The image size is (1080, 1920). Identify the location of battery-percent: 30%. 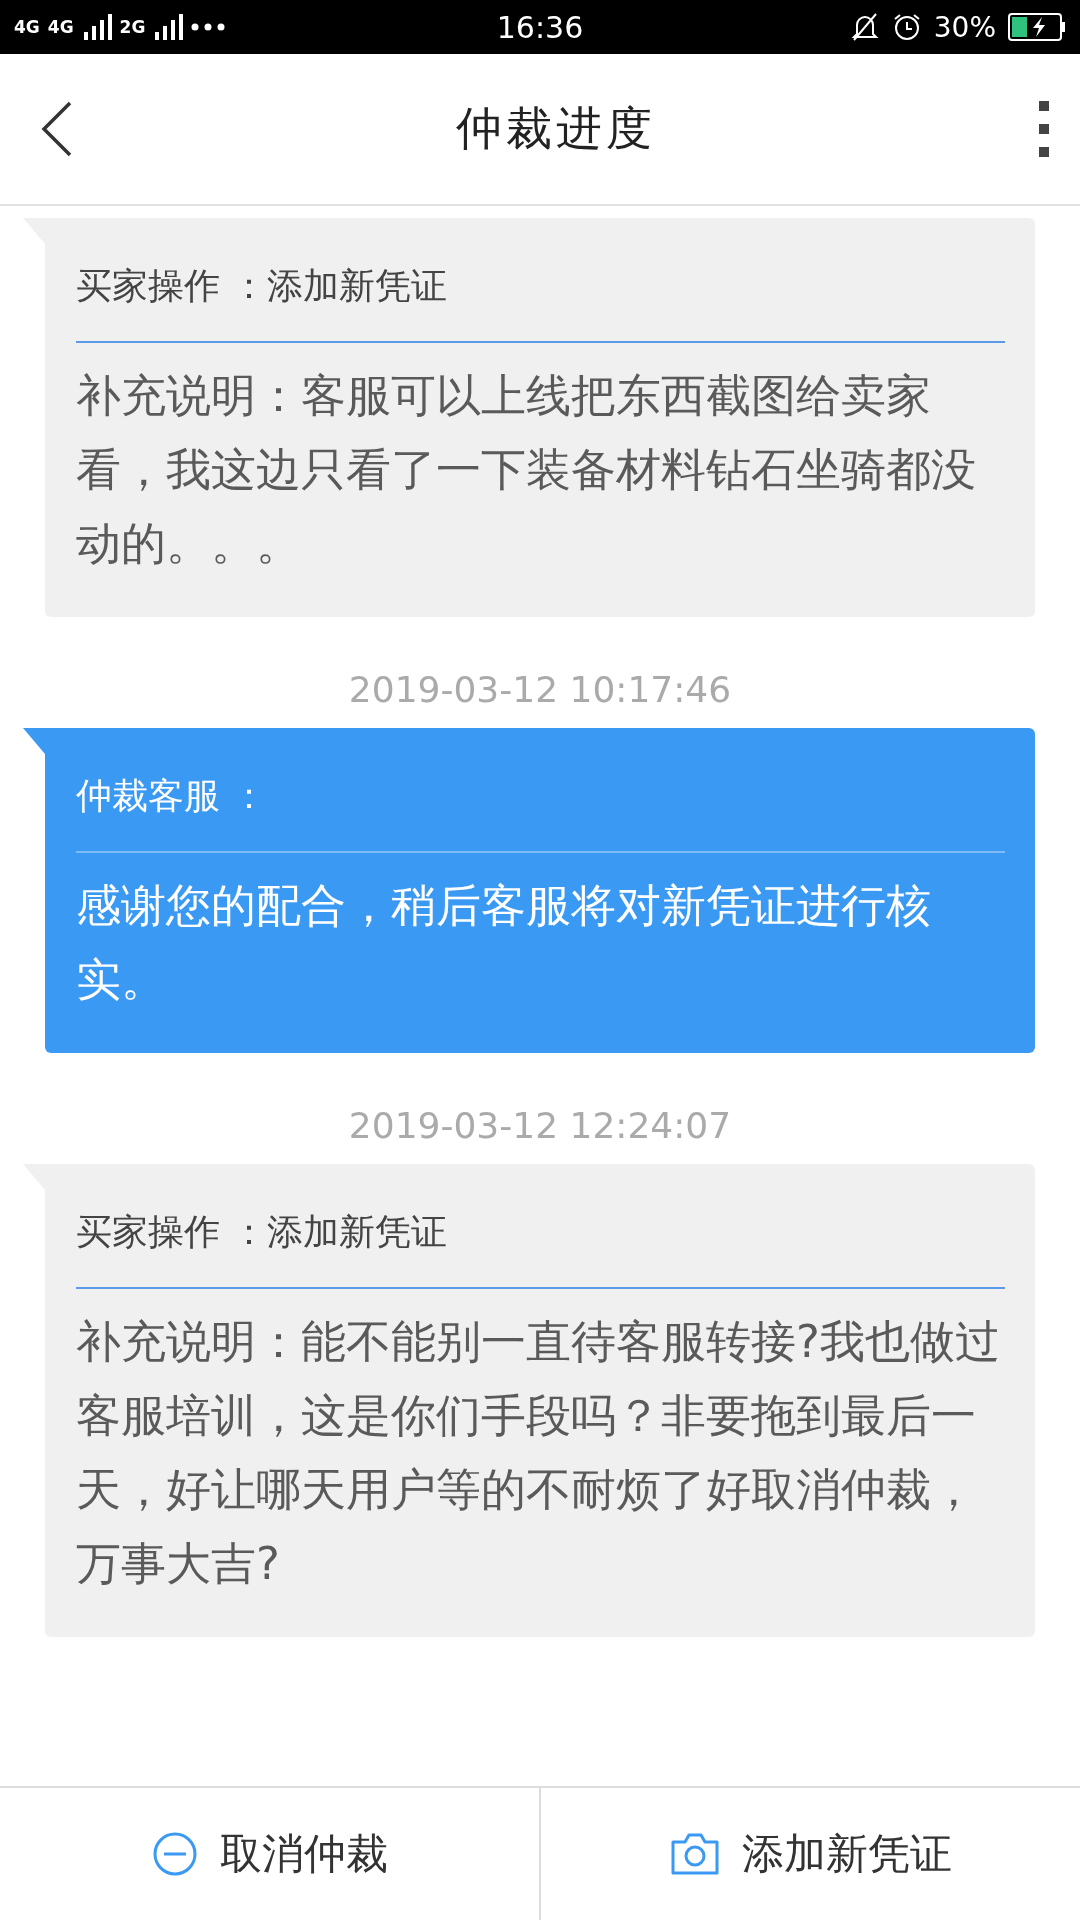
(964, 27).